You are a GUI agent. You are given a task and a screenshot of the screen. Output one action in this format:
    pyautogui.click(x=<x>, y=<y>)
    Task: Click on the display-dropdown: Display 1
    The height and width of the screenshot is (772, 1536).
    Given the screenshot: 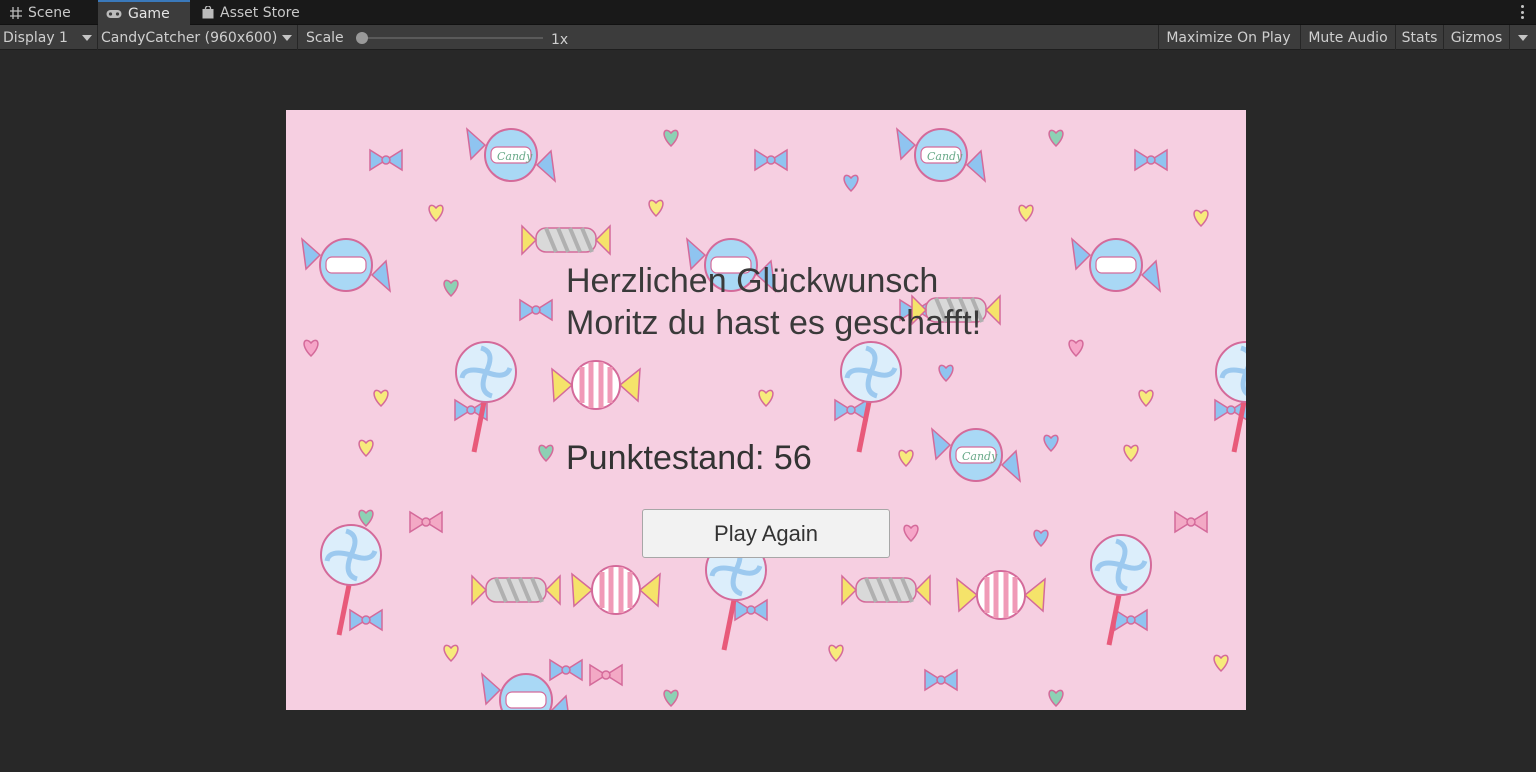 What is the action you would take?
    pyautogui.click(x=49, y=37)
    